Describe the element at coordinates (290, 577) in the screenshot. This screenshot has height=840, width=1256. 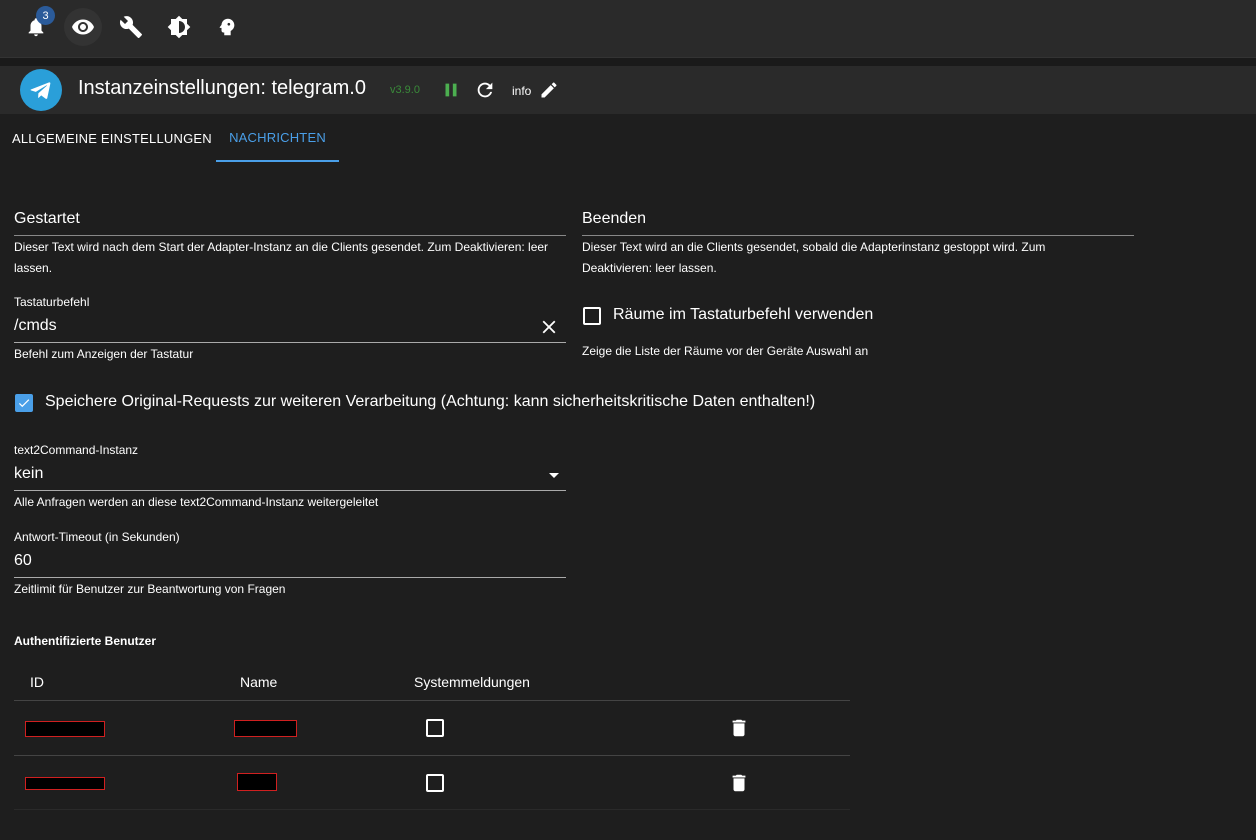
I see `timeout-underline` at that location.